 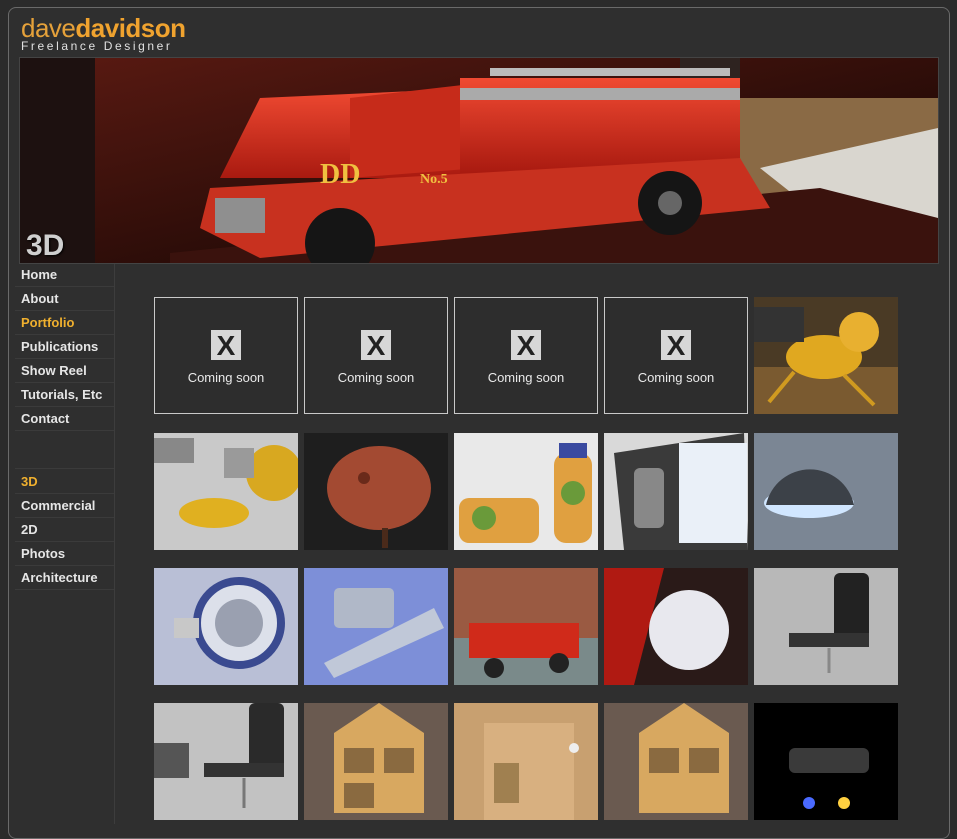 What do you see at coordinates (64, 506) in the screenshot?
I see `subnav-commercial: Commercial` at bounding box center [64, 506].